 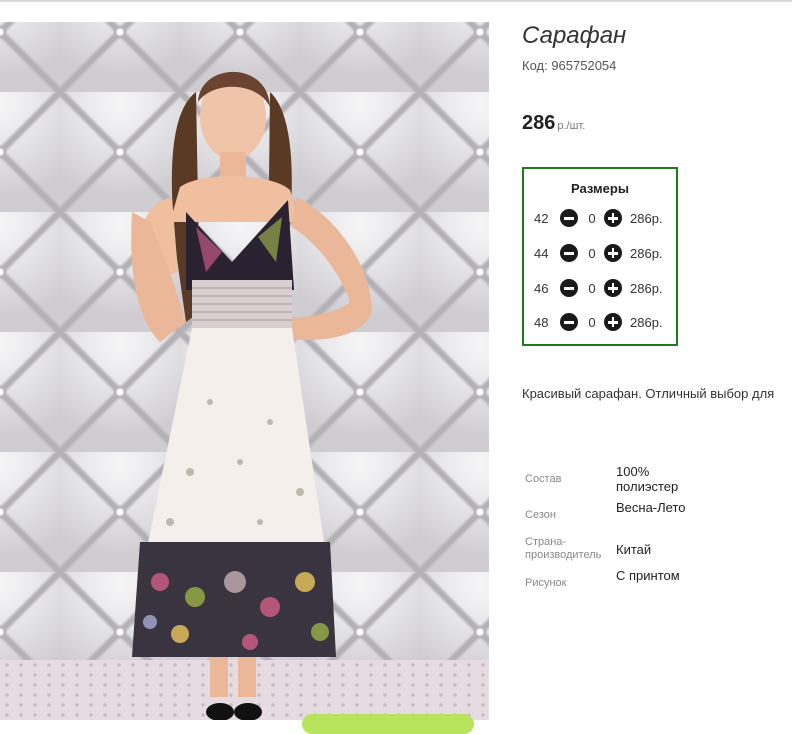 What do you see at coordinates (540, 515) in the screenshot?
I see `attribute-key: Сезон` at bounding box center [540, 515].